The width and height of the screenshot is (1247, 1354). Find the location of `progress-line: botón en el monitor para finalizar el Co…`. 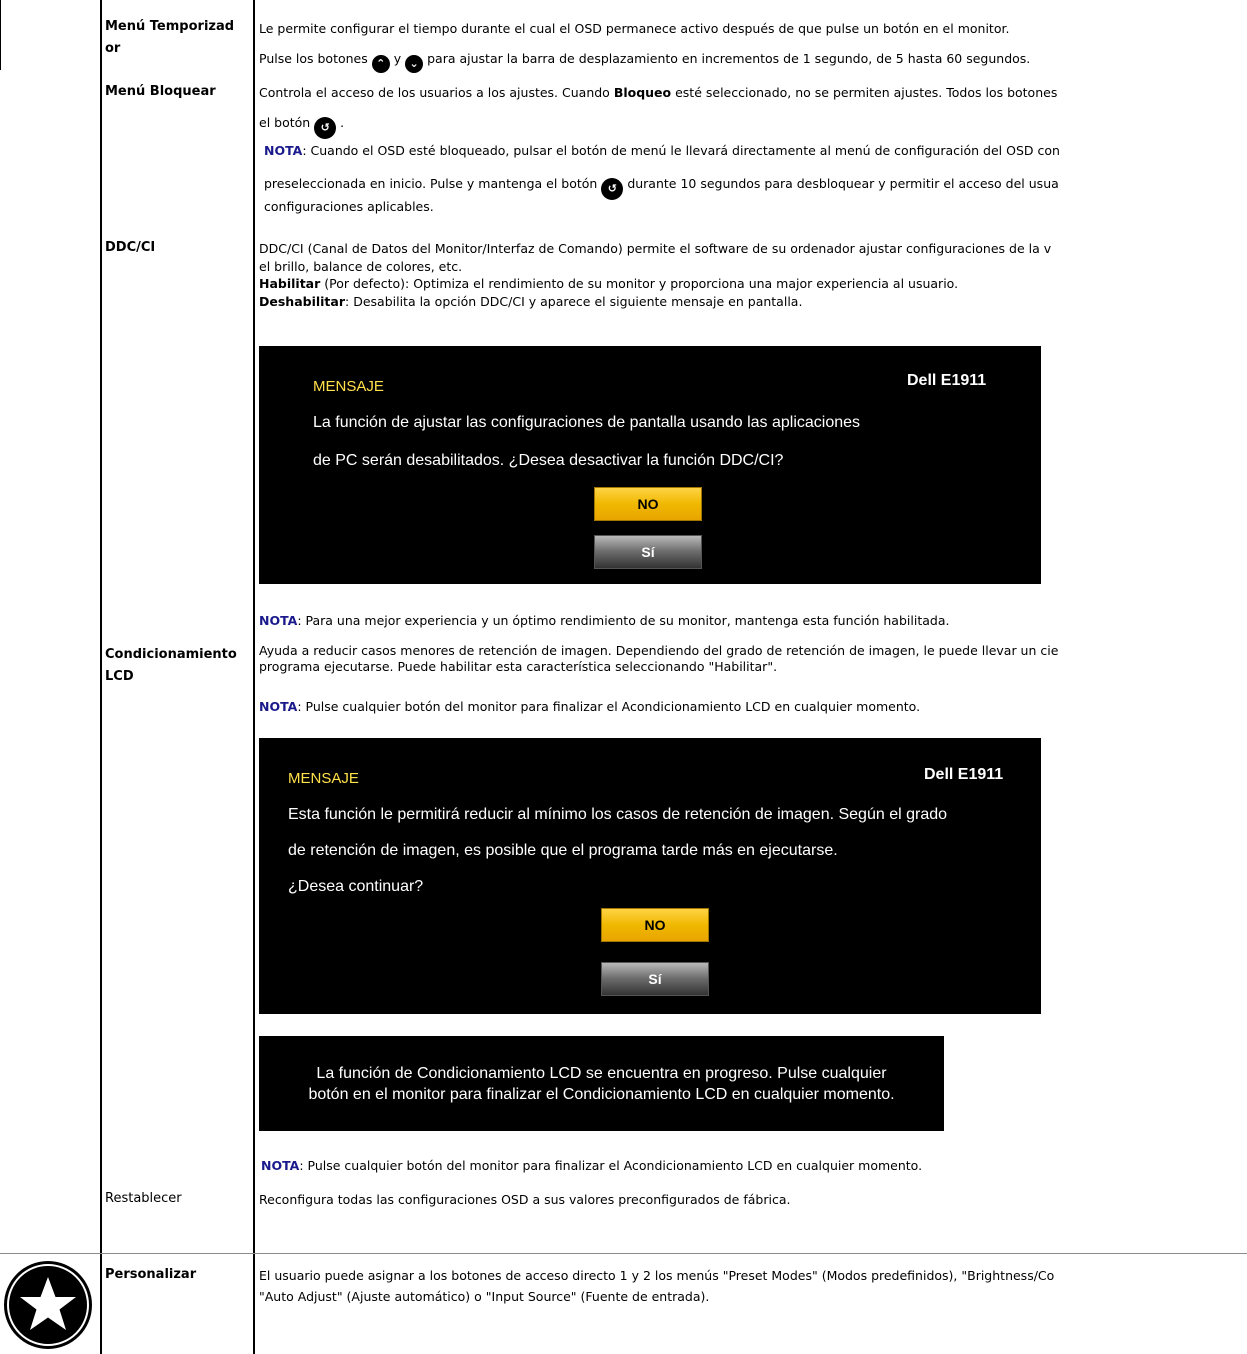

progress-line: botón en el monitor para finalizar el Co… is located at coordinates (601, 1094).